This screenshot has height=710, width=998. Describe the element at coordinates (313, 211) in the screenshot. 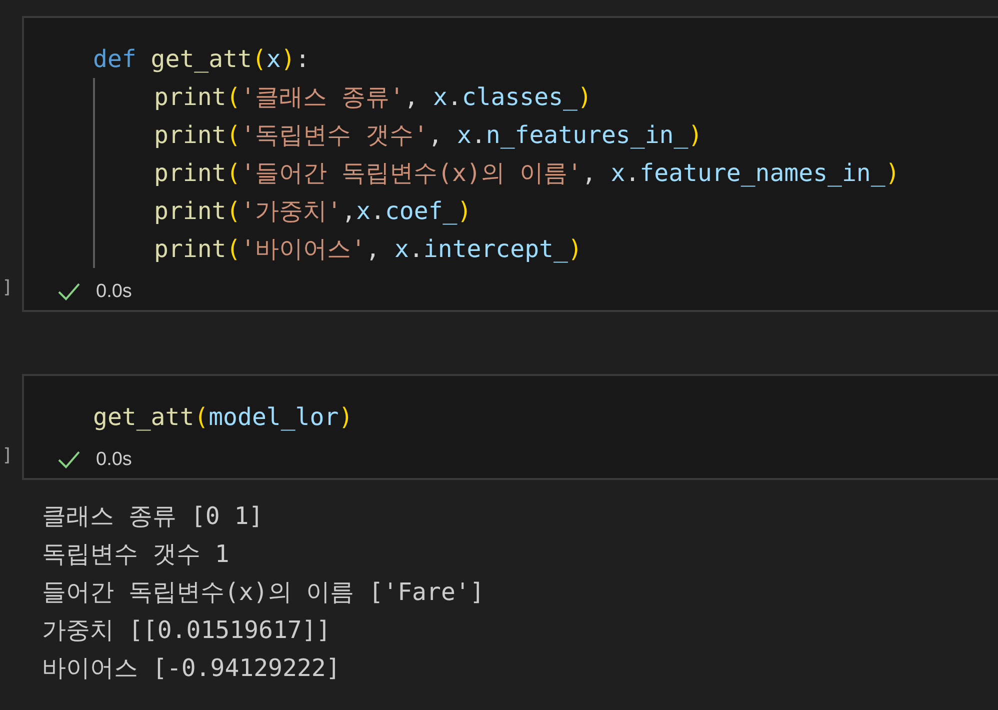

I see `code-line: print('가중치',x.coef_)` at that location.